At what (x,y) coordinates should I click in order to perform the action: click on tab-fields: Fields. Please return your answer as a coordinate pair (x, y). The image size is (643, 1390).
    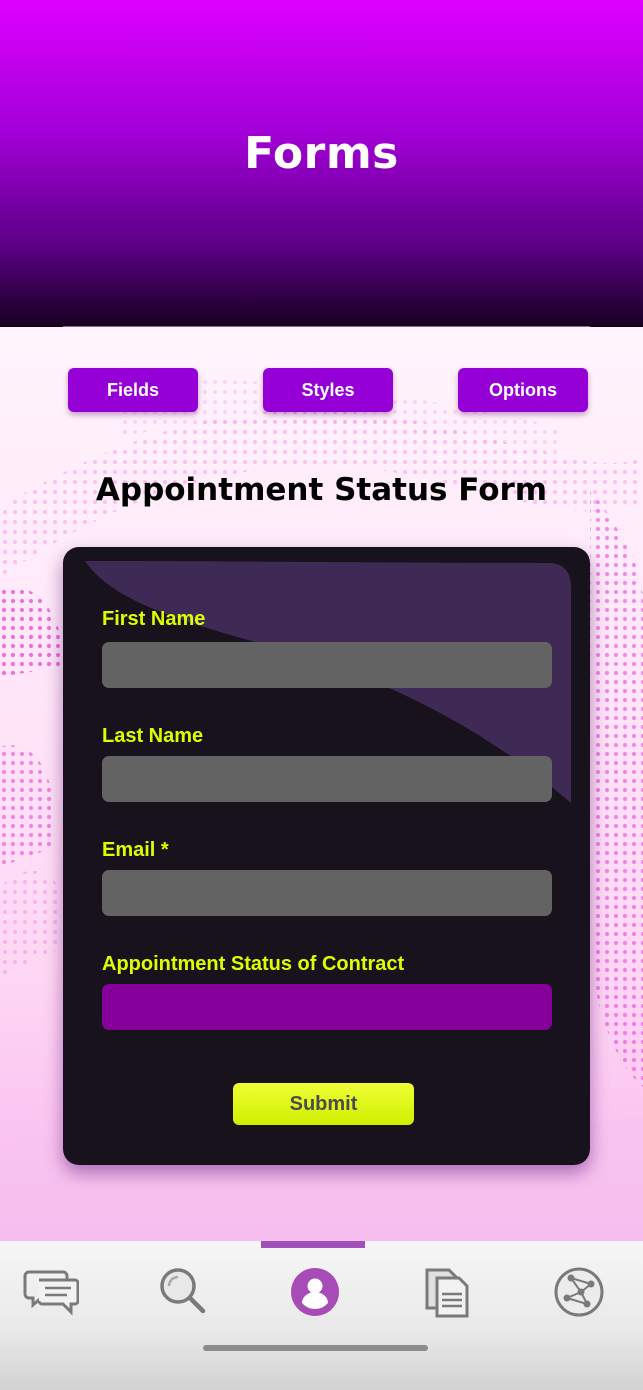
    Looking at the image, I should click on (133, 390).